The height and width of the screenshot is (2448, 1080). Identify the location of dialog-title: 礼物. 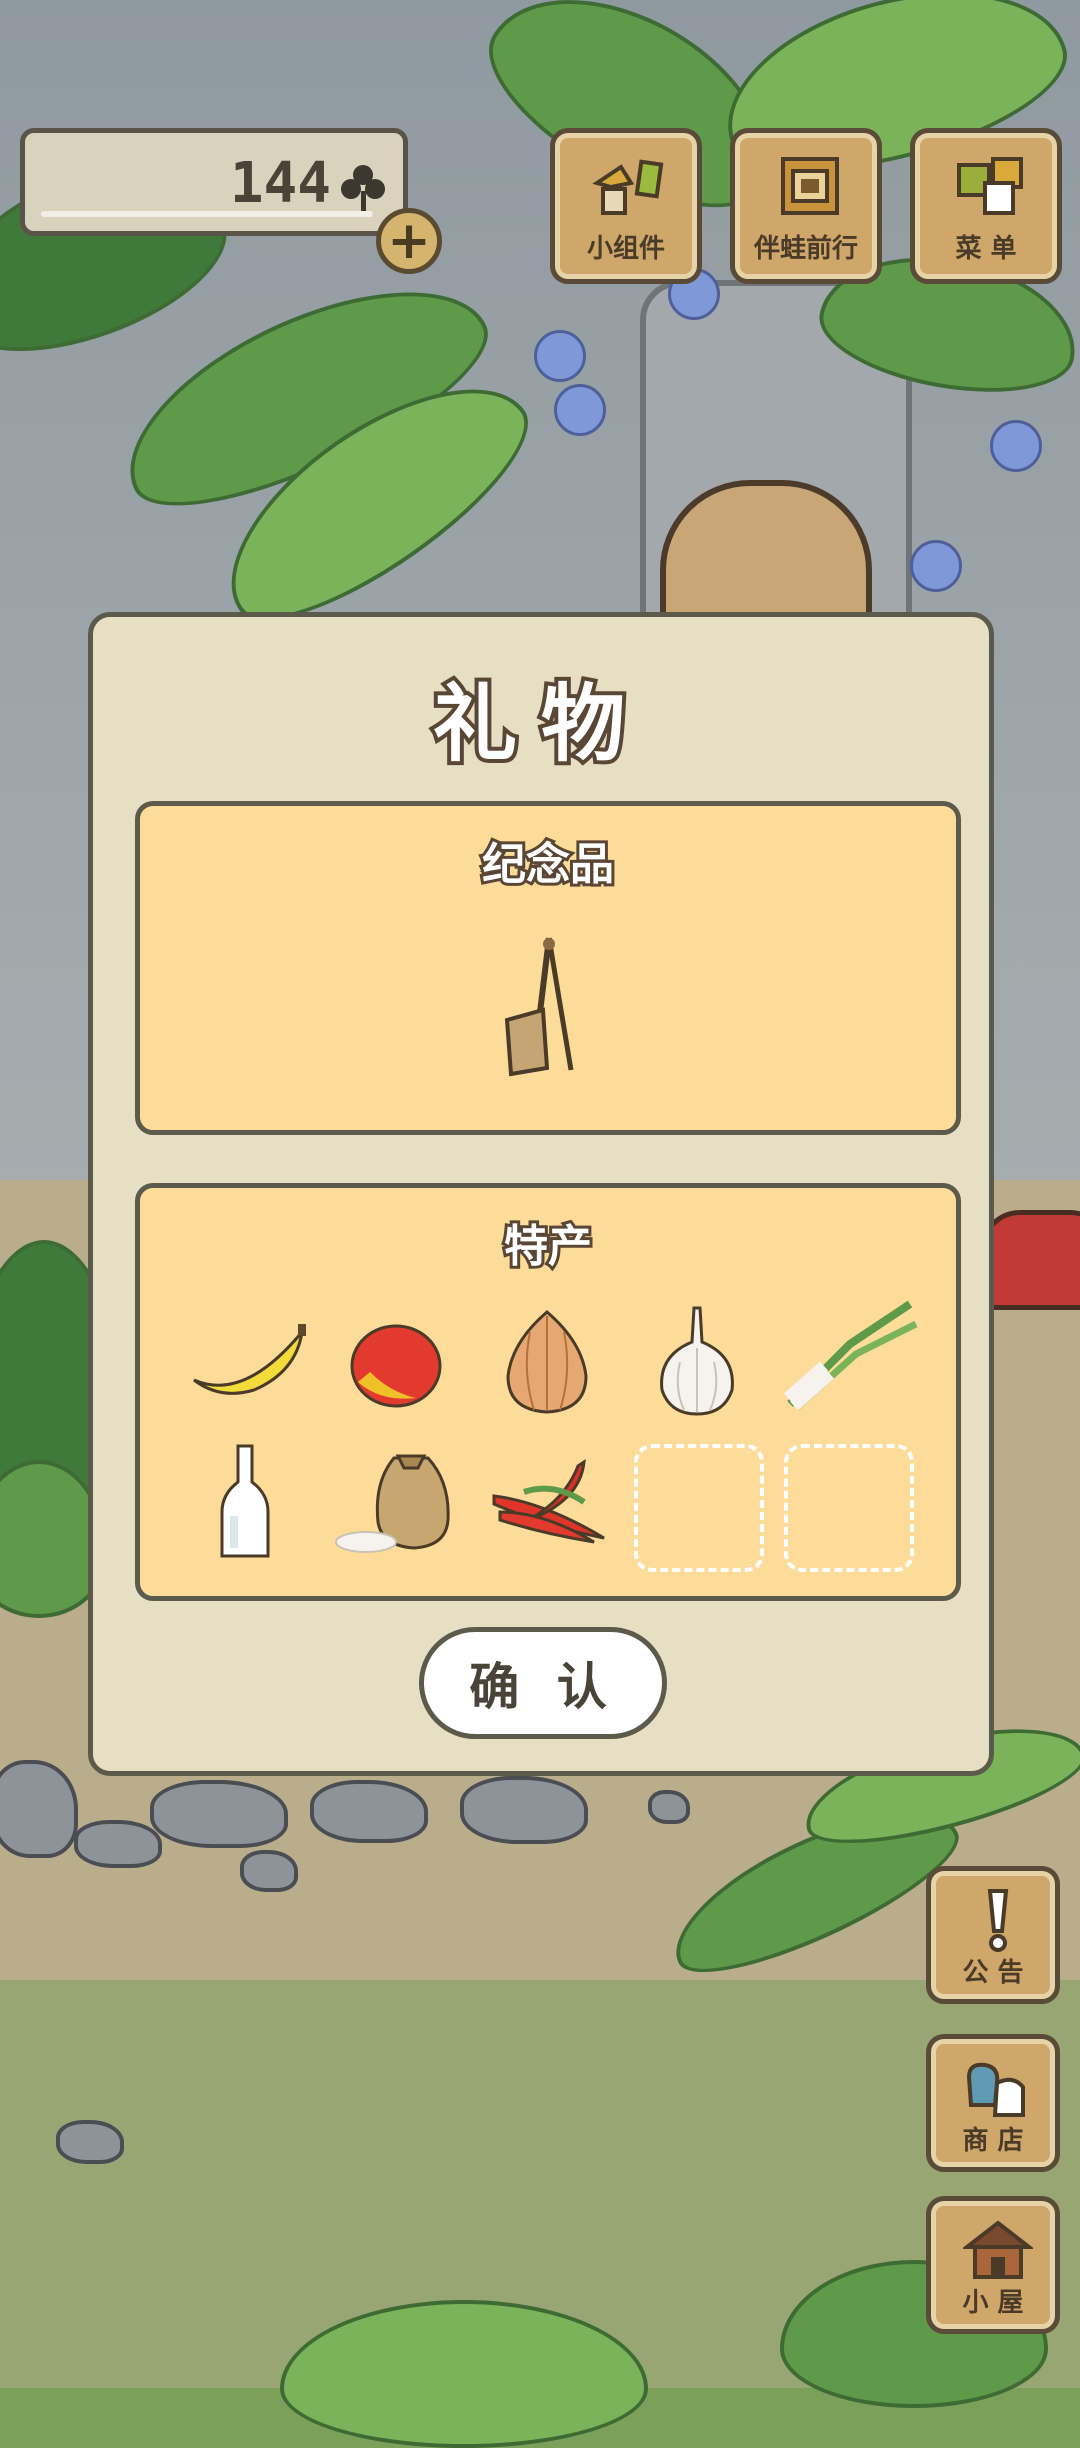
(539, 724).